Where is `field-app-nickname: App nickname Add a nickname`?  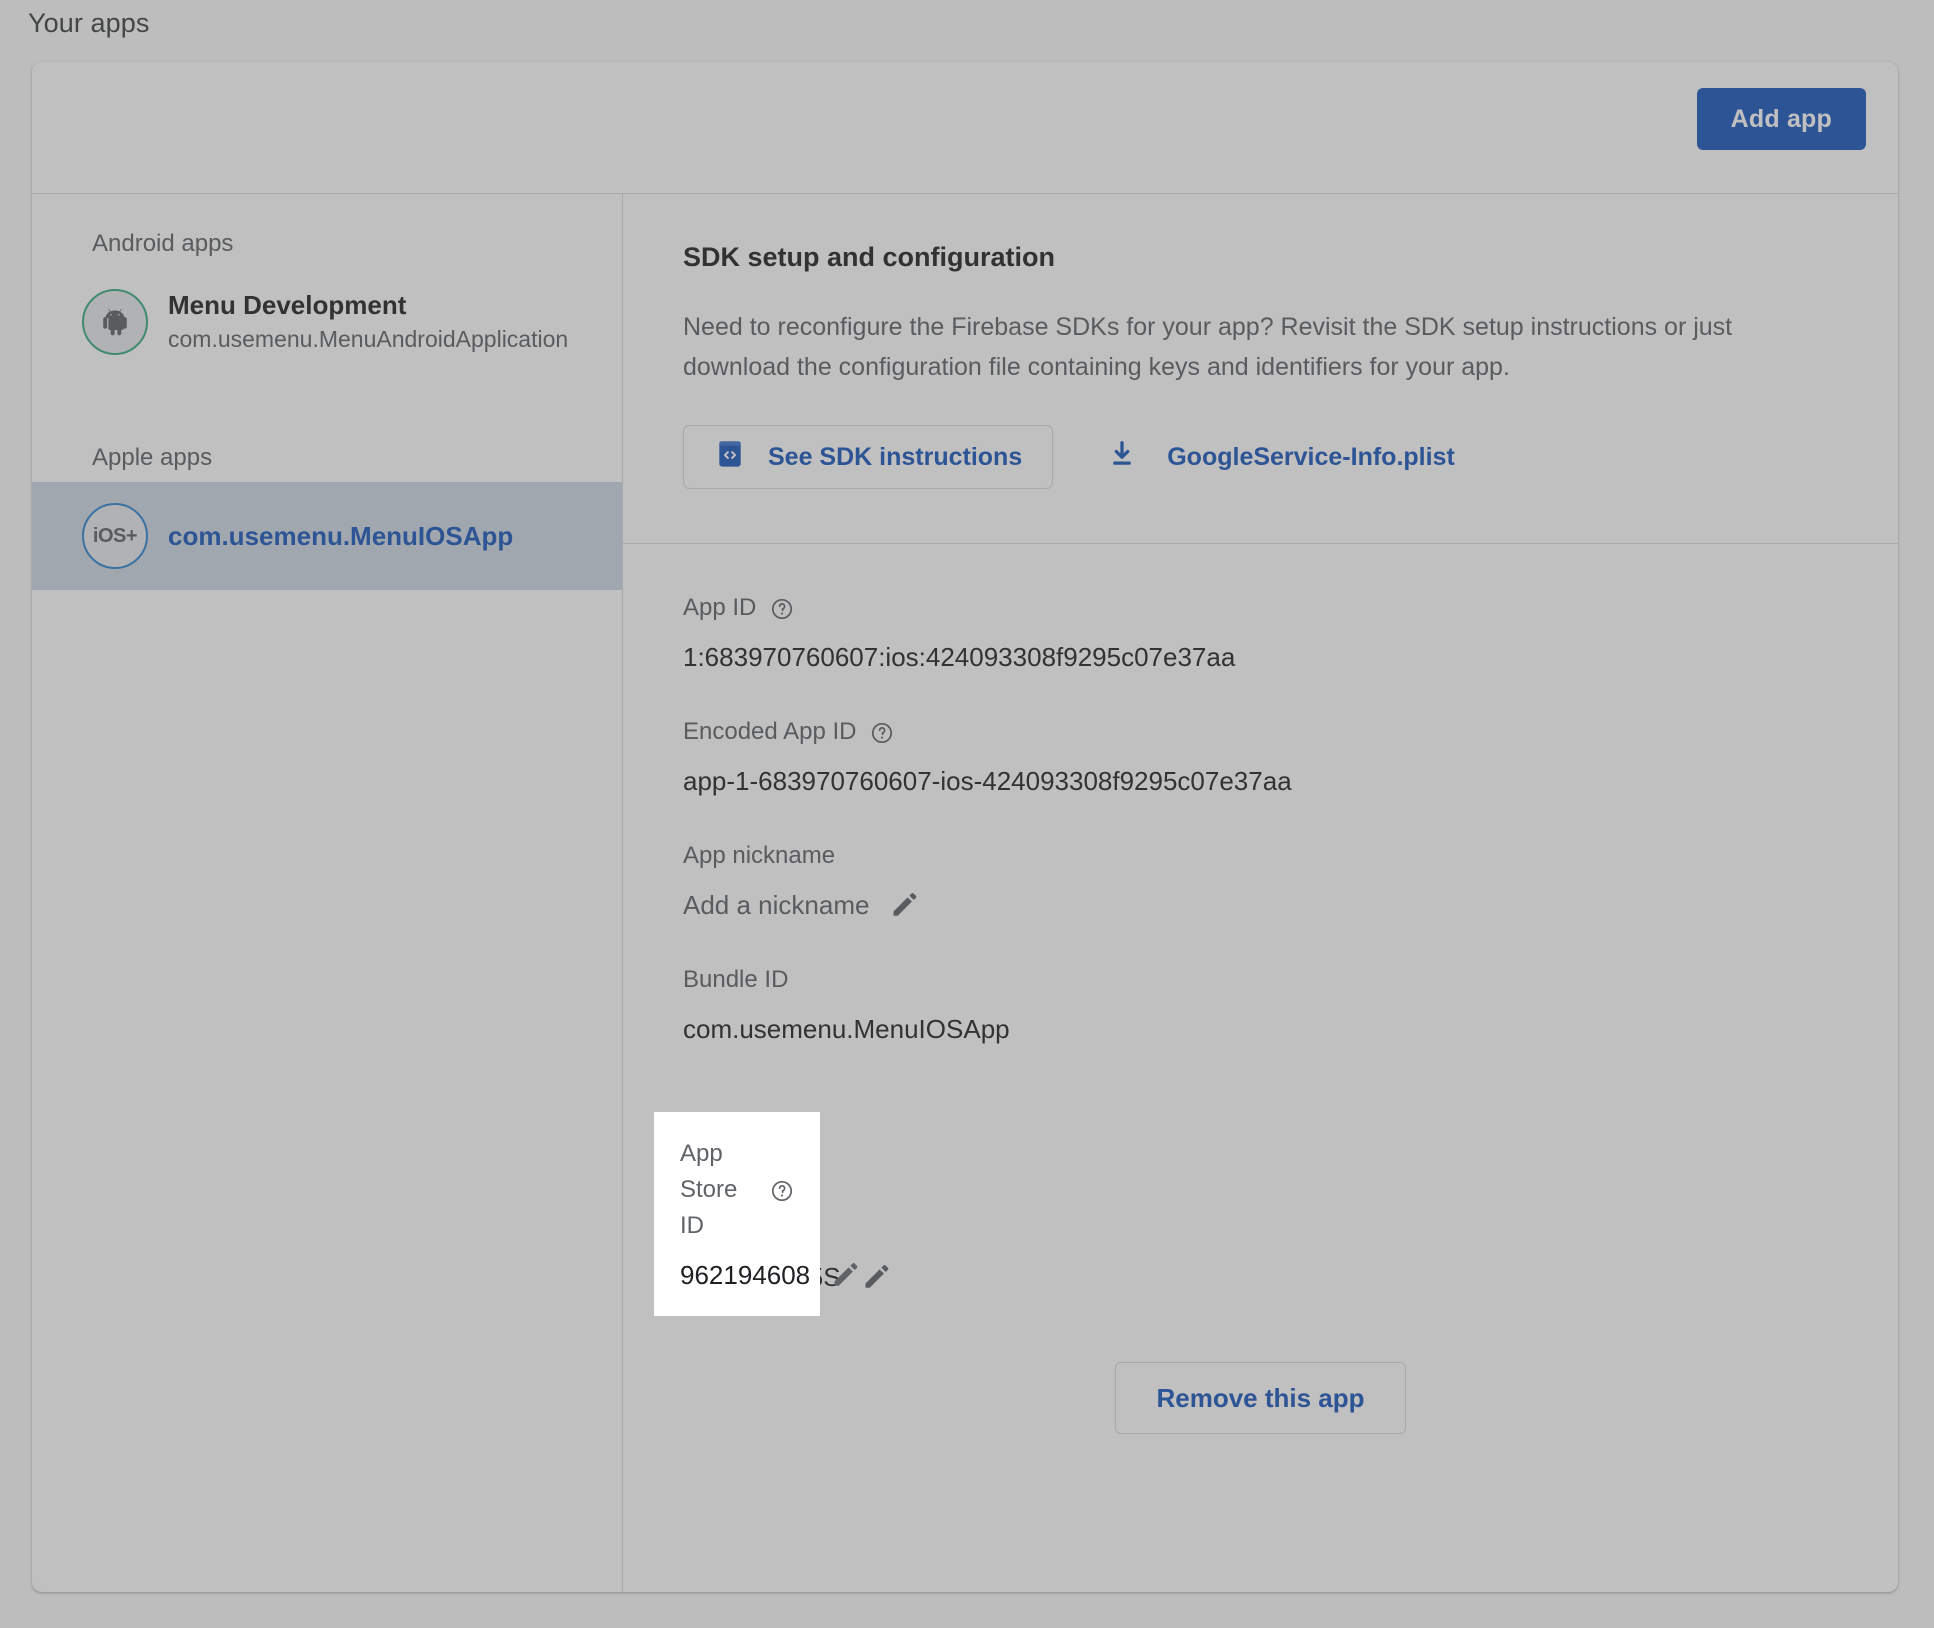
field-app-nickname: App nickname Add a nickname is located at coordinates (1260, 881).